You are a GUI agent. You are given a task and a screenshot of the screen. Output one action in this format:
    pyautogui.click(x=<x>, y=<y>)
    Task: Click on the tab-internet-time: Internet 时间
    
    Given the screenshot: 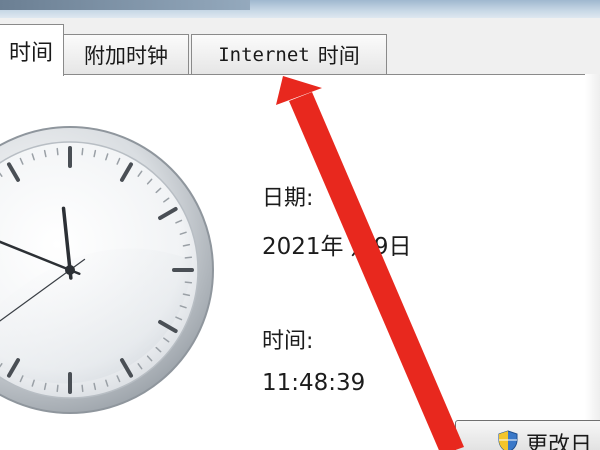 What is the action you would take?
    pyautogui.click(x=289, y=54)
    